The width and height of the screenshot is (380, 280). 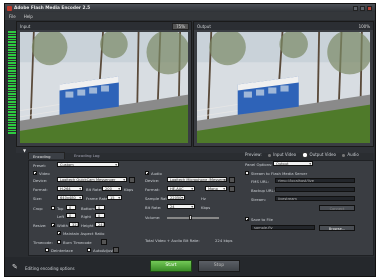 I want to click on output-panel-label: Output, so click(x=204, y=26).